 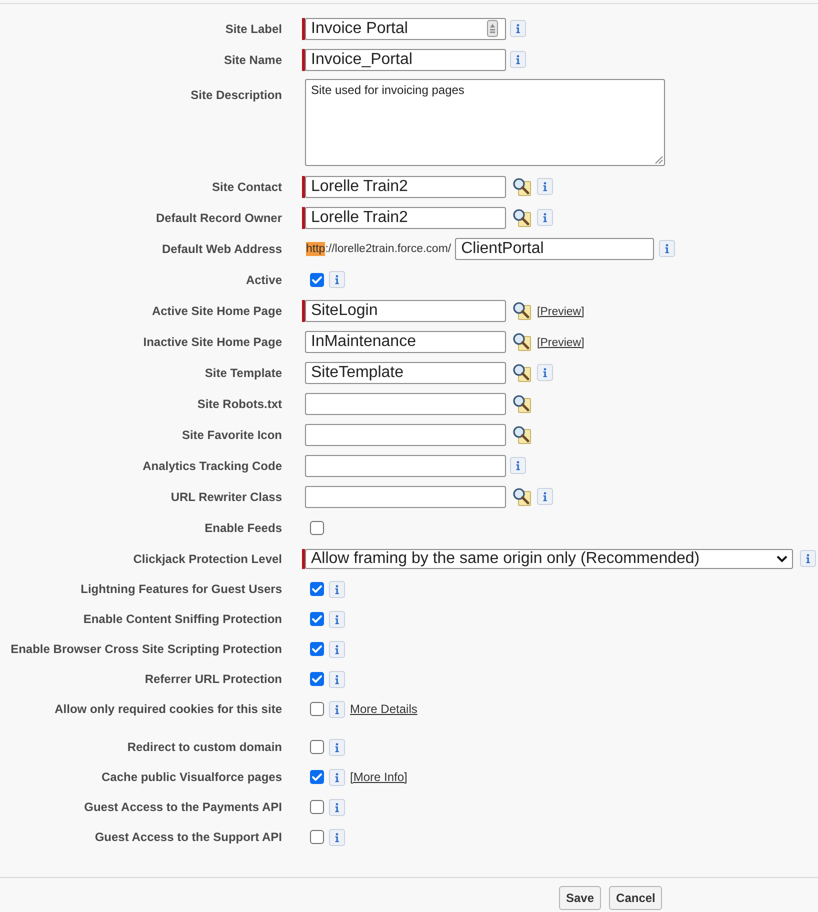 What do you see at coordinates (405, 29) in the screenshot?
I see `text-field: Invoice Portal` at bounding box center [405, 29].